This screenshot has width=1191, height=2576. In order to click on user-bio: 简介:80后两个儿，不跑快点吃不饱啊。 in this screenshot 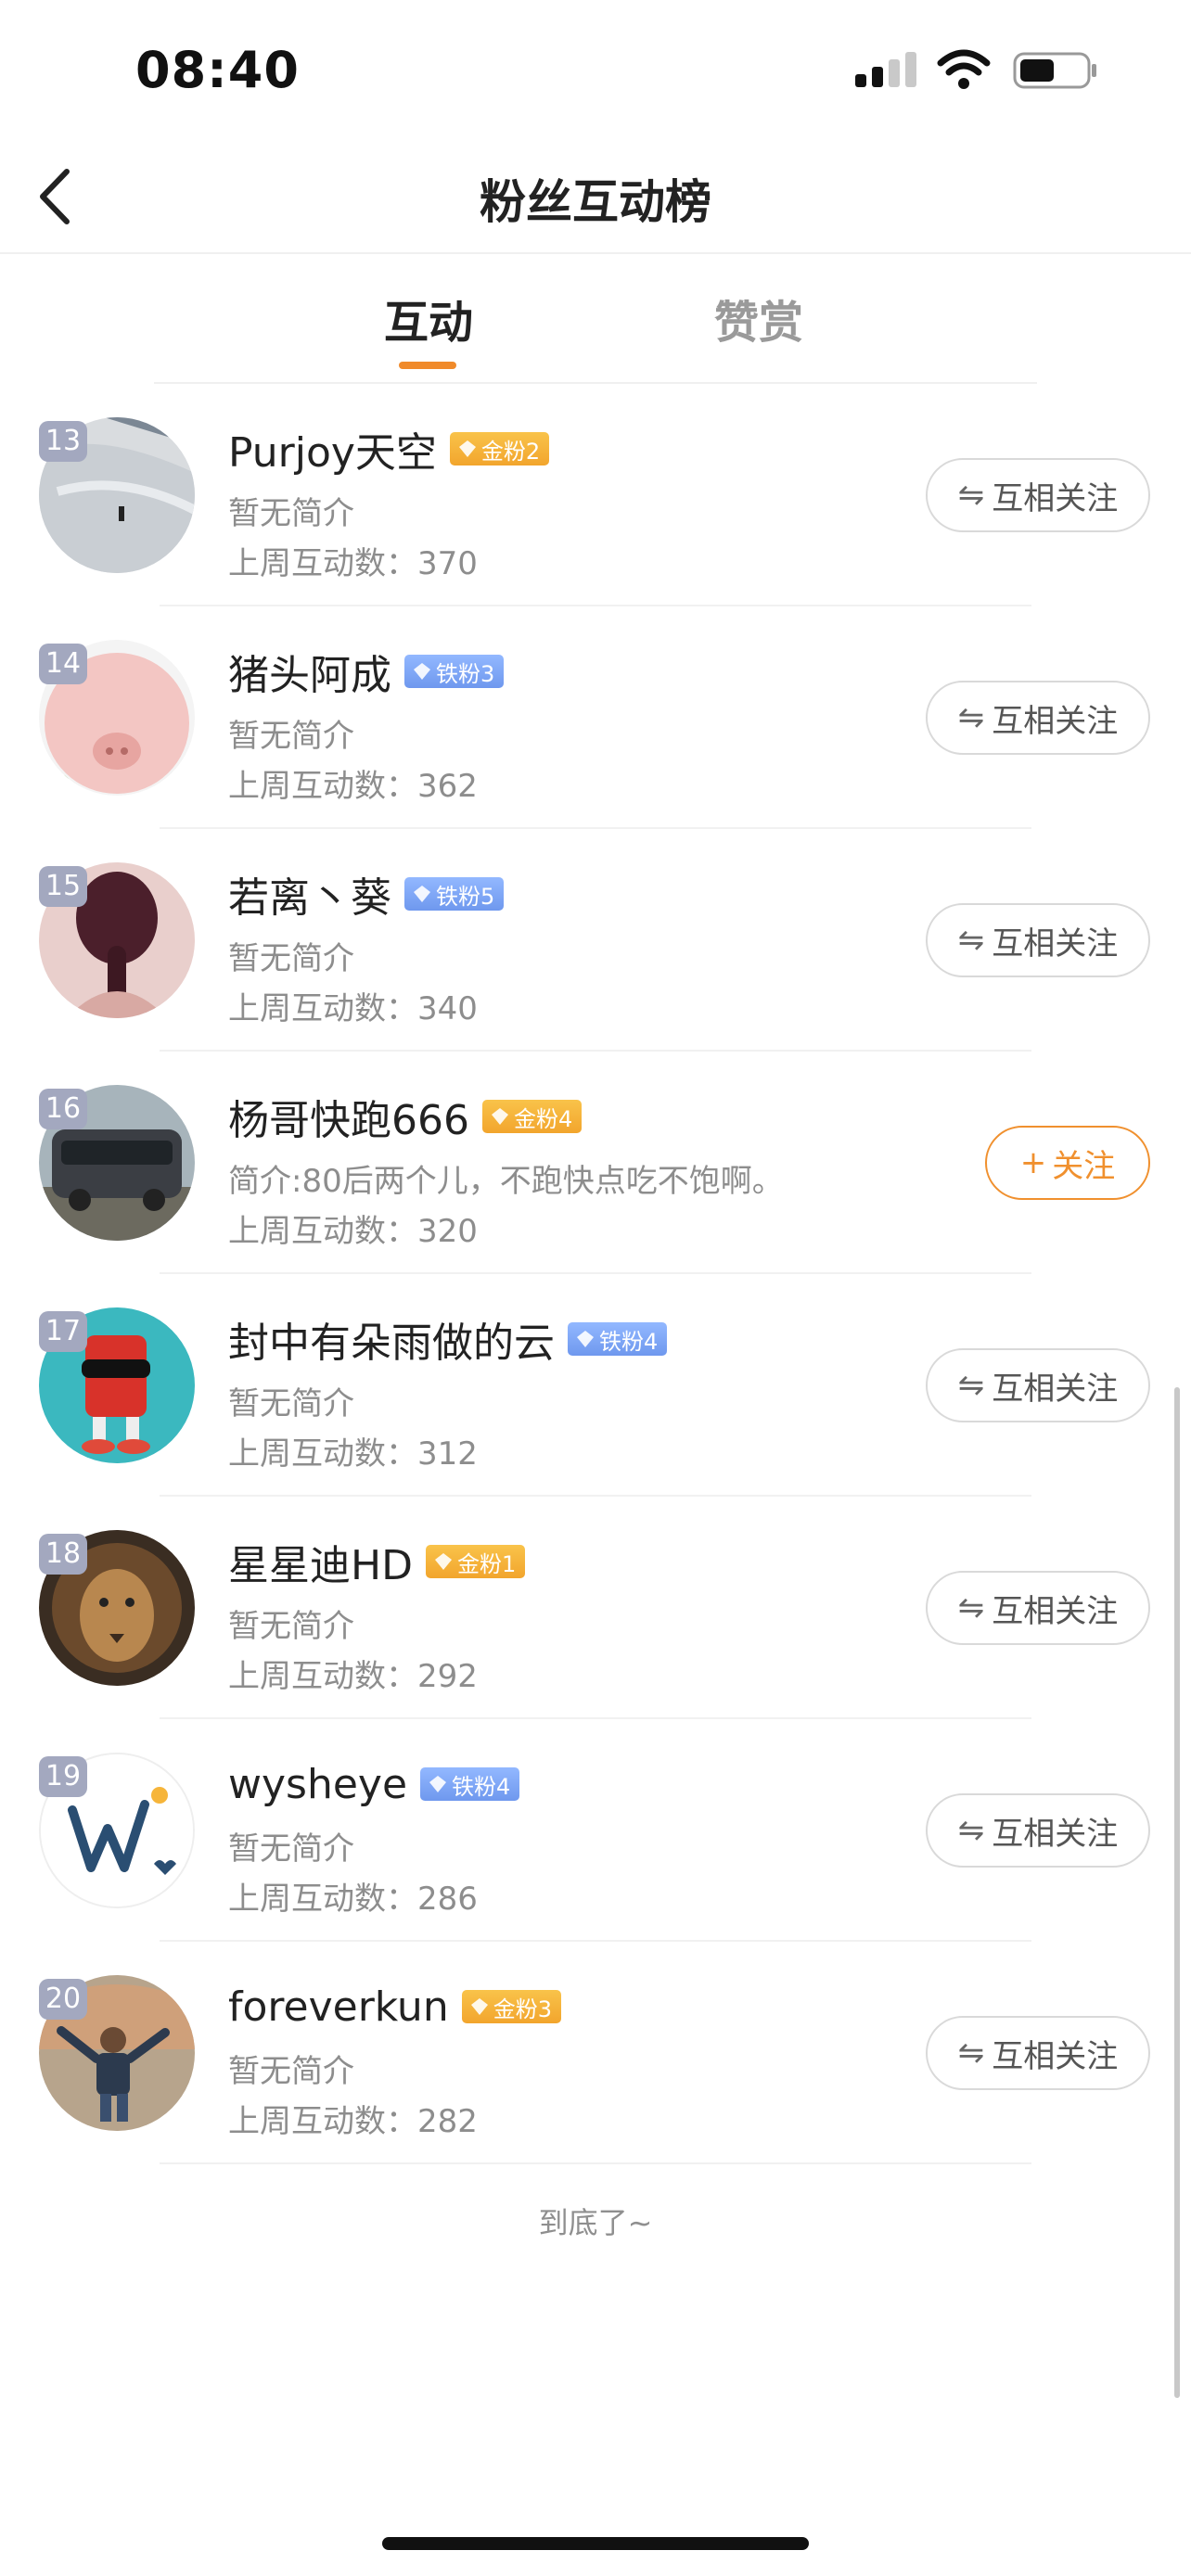, I will do `click(506, 1182)`.